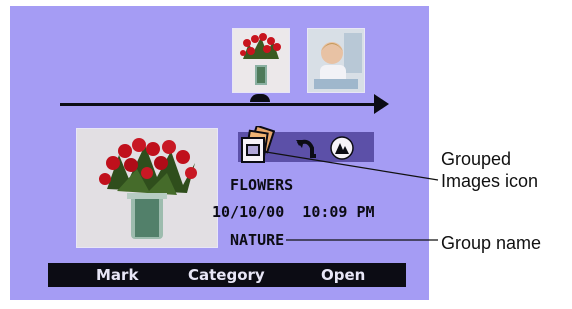  I want to click on group-name-callout: Group name, so click(491, 243).